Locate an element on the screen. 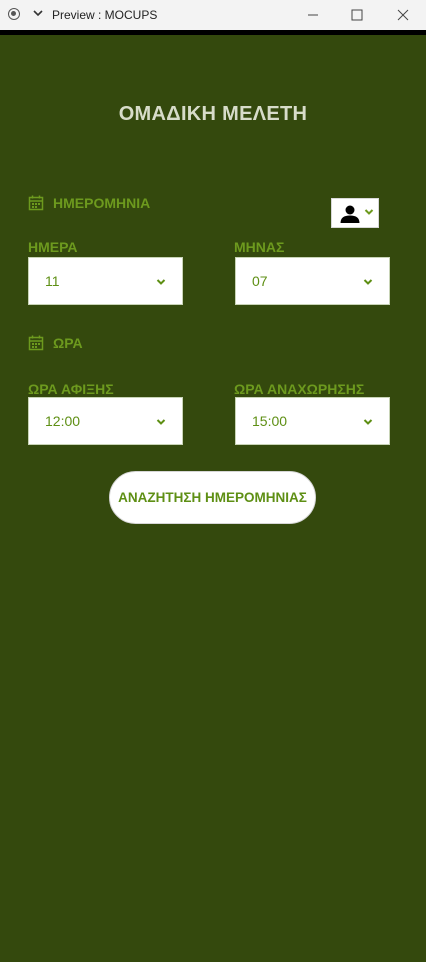 The width and height of the screenshot is (426, 962). date-section-label: ΗΜΕΡΟΜΗΝΙΑ is located at coordinates (102, 203).